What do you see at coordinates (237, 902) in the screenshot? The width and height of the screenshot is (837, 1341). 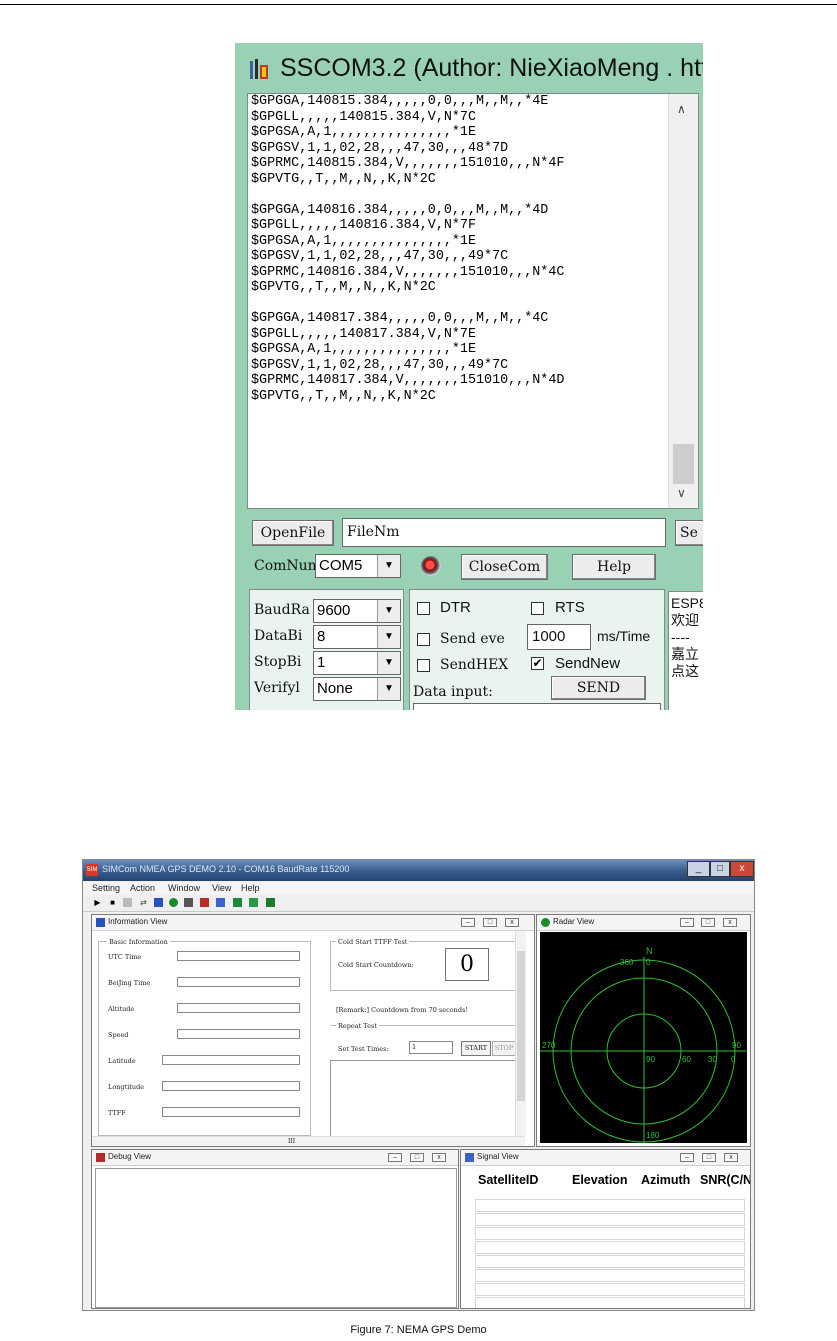 I see `tile-icon` at bounding box center [237, 902].